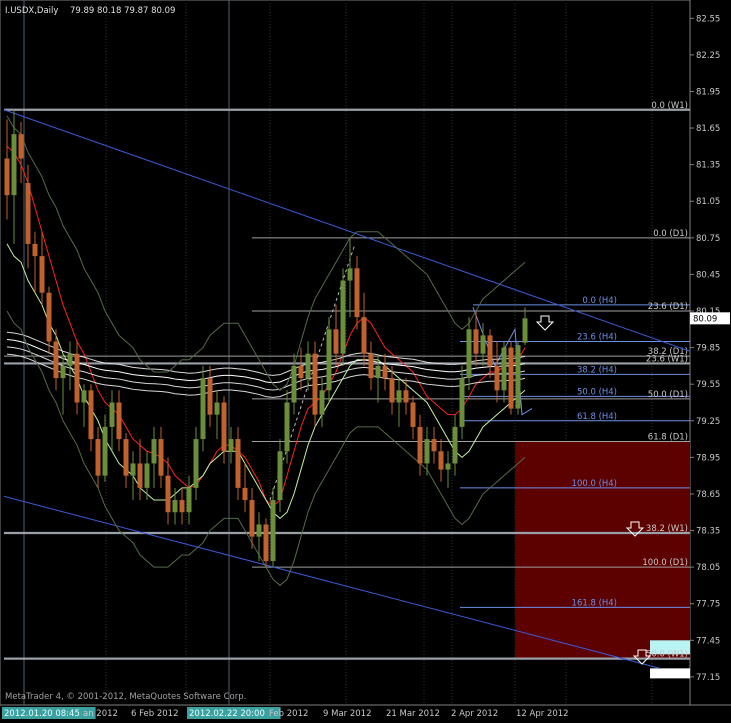 This screenshot has width=731, height=723. What do you see at coordinates (708, 532) in the screenshot?
I see `price-tick-label: 78.35` at bounding box center [708, 532].